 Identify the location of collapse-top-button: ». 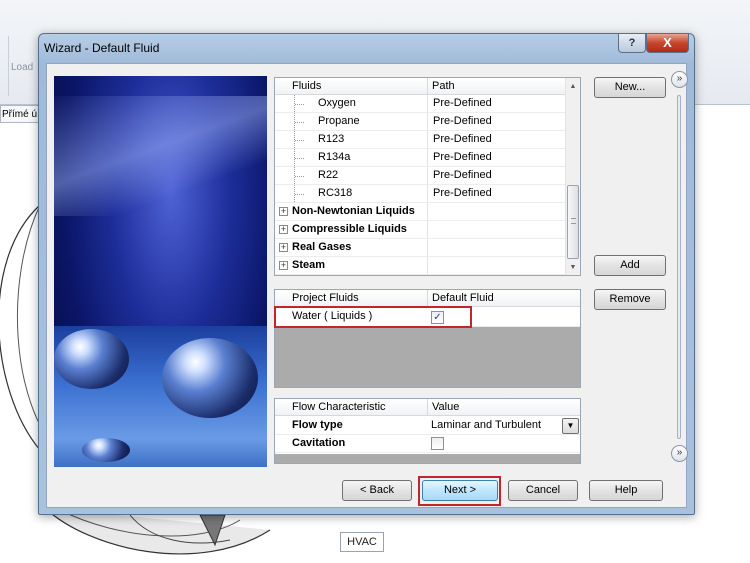
(679, 79).